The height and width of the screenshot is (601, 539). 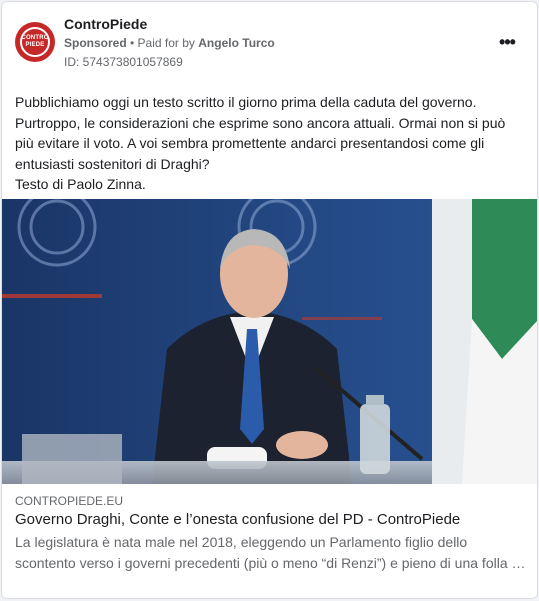 I want to click on paid-for-prefix: • Paid for by, so click(x=162, y=43).